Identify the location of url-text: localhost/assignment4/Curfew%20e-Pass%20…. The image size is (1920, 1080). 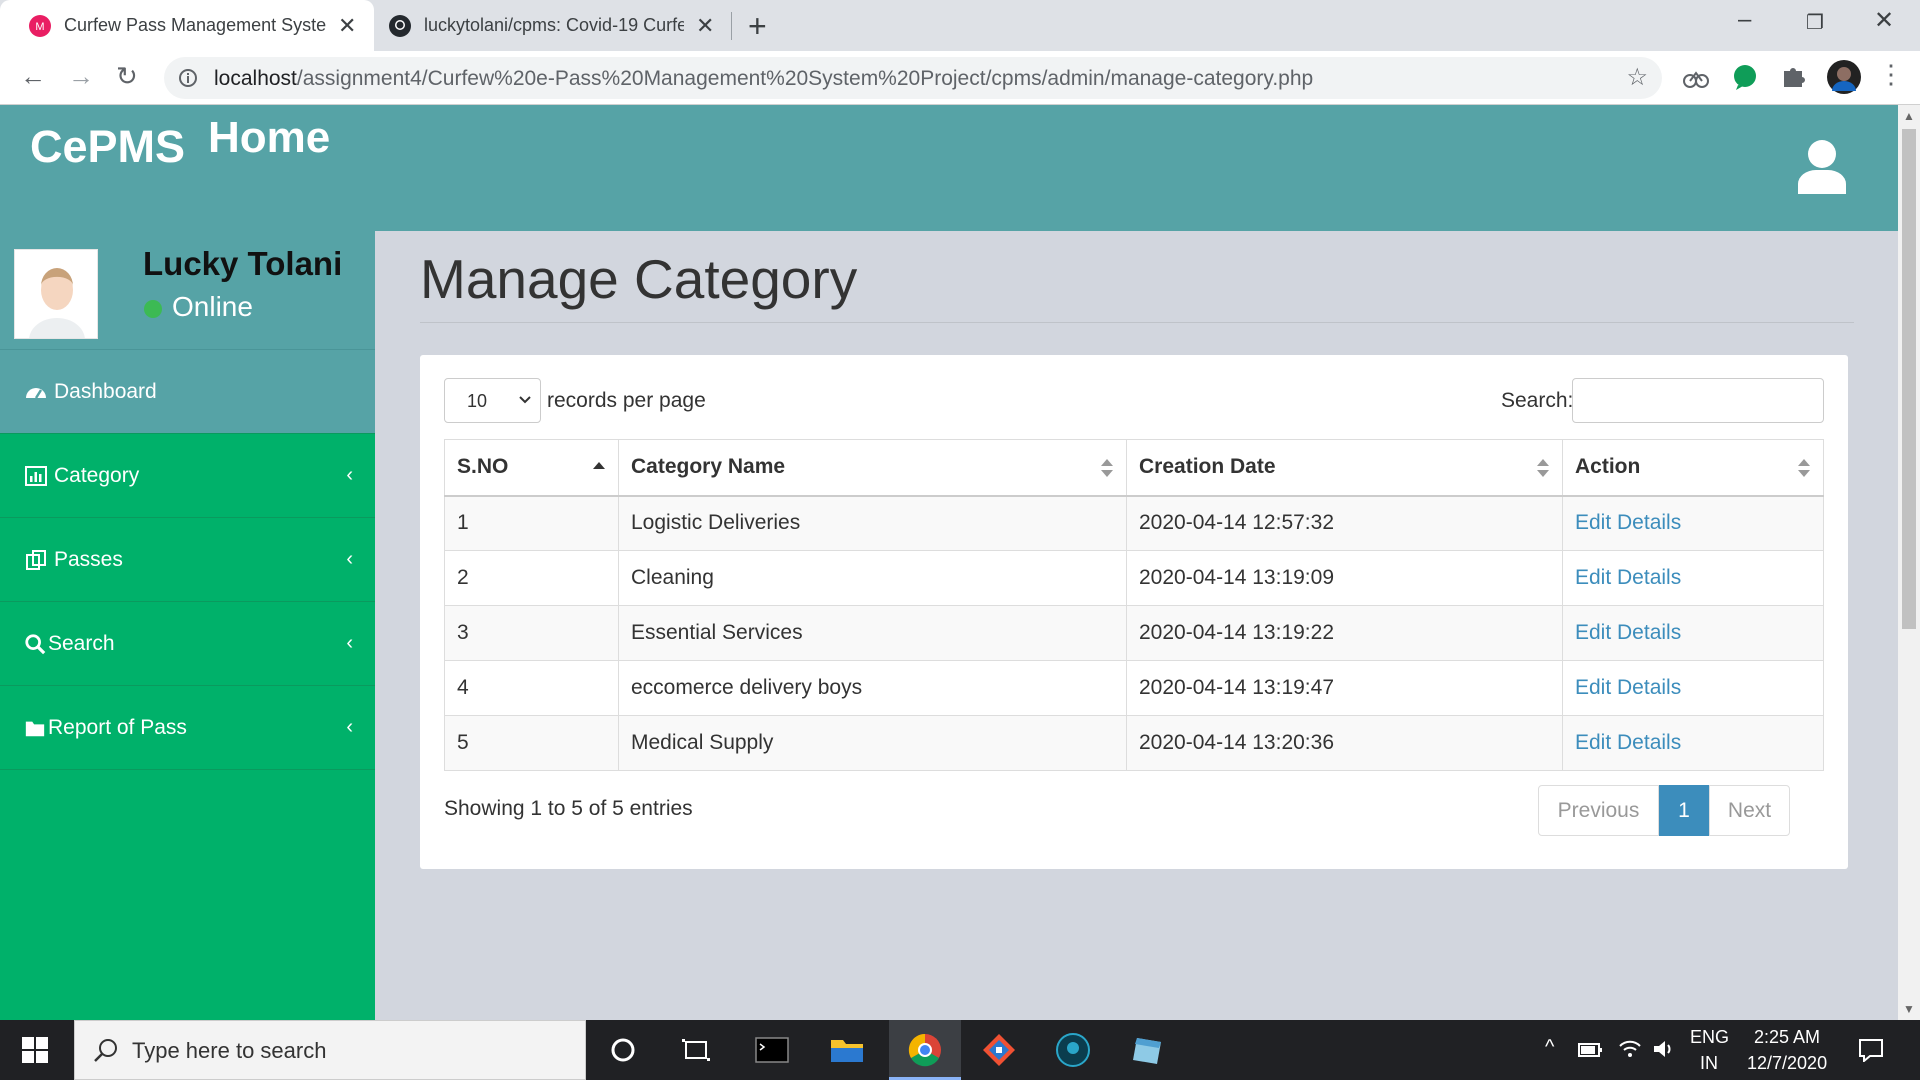
(764, 78).